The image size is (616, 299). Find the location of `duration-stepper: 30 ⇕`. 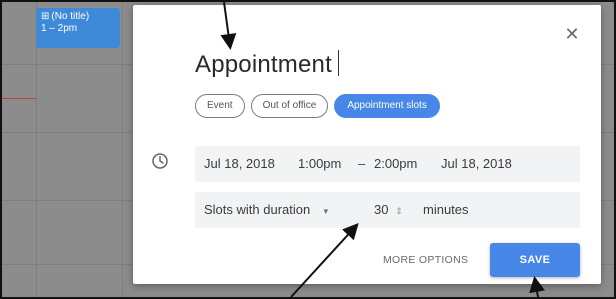

duration-stepper: 30 ⇕ is located at coordinates (388, 209).